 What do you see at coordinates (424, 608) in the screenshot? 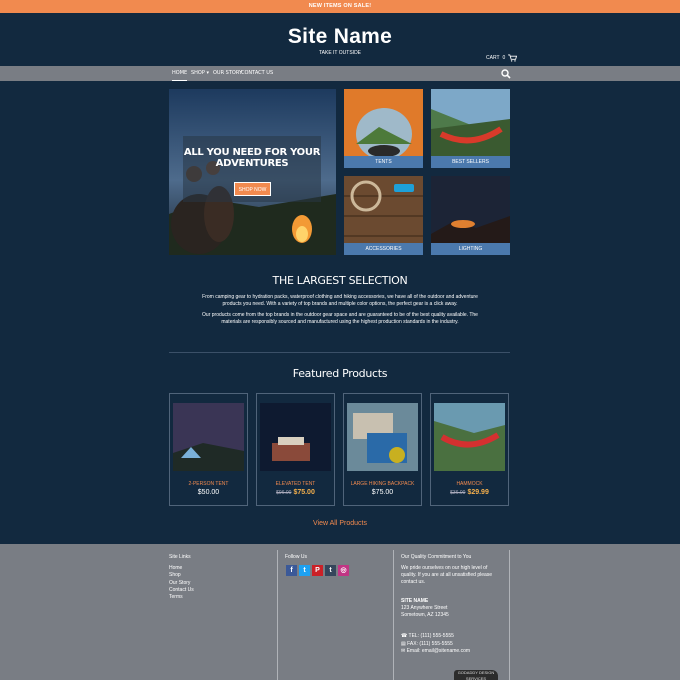
I see `footer-address-line1: 123 Anywhere Street` at bounding box center [424, 608].